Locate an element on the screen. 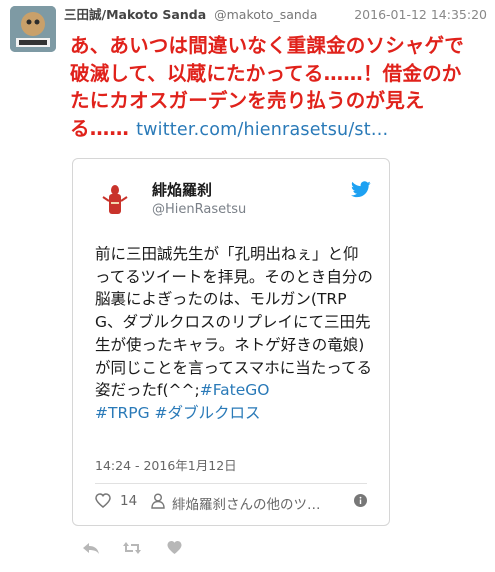 This screenshot has height=572, width=495. retweet-icon-svg is located at coordinates (132, 548).